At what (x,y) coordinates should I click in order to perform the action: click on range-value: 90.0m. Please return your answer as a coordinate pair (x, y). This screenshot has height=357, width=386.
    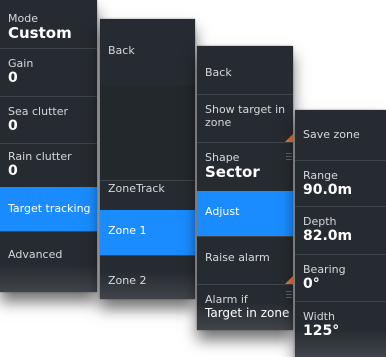
    Looking at the image, I should click on (328, 190).